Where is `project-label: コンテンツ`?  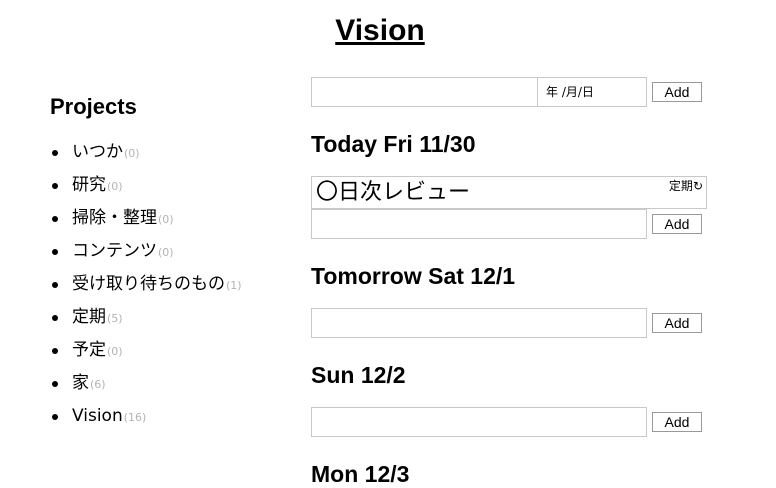 project-label: コンテンツ is located at coordinates (114, 251).